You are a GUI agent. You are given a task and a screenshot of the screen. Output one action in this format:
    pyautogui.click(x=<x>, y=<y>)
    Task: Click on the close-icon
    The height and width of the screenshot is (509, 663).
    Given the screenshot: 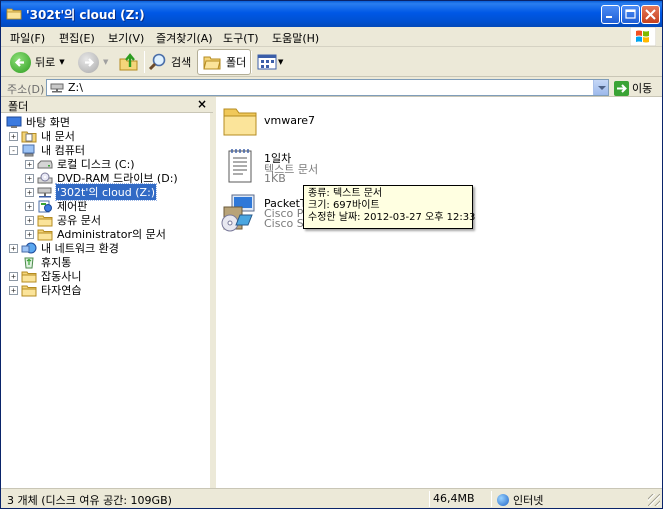 What is the action you would take?
    pyautogui.click(x=650, y=14)
    